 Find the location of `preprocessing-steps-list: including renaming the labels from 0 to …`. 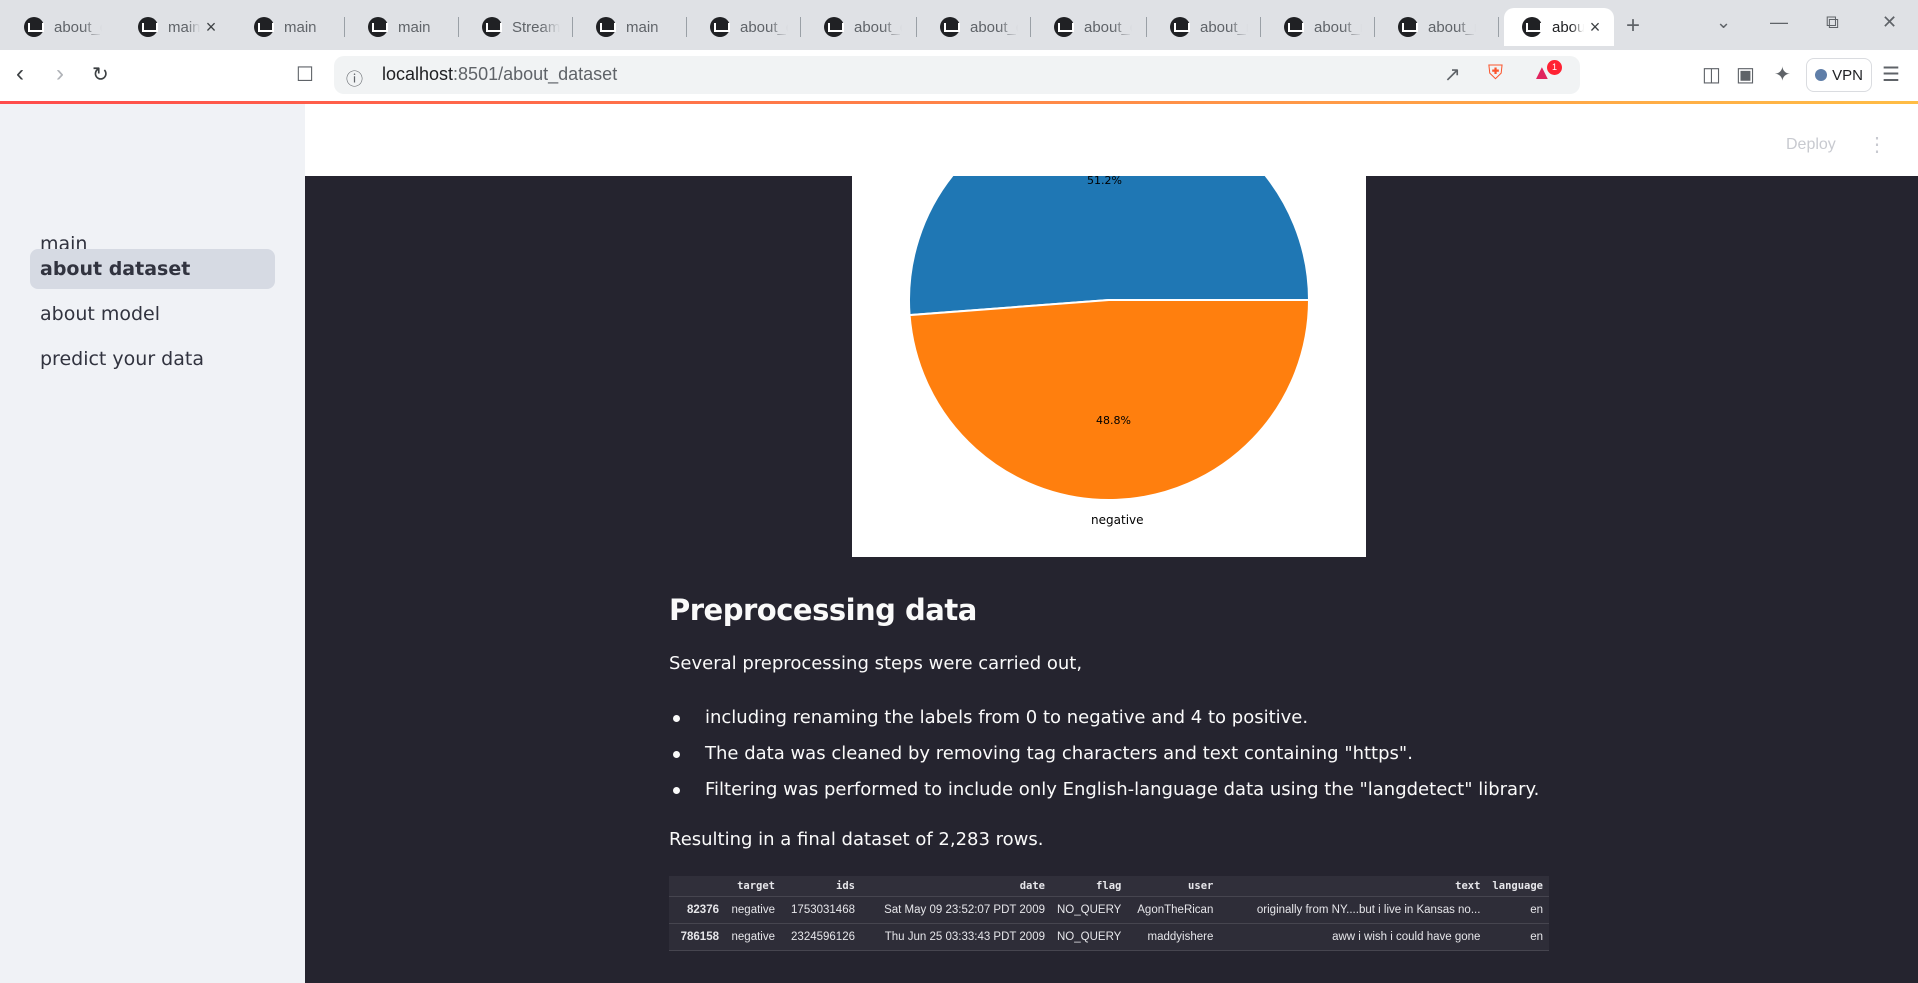

preprocessing-steps-list: including renaming the labels from 0 to … is located at coordinates (1104, 757).